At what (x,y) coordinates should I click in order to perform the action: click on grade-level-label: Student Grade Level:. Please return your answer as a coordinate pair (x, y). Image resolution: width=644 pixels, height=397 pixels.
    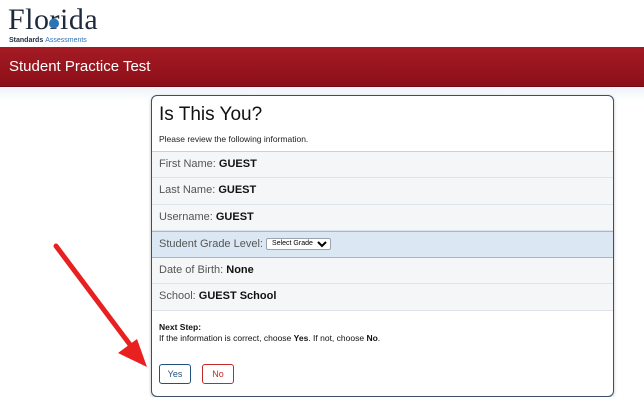
    Looking at the image, I should click on (211, 243).